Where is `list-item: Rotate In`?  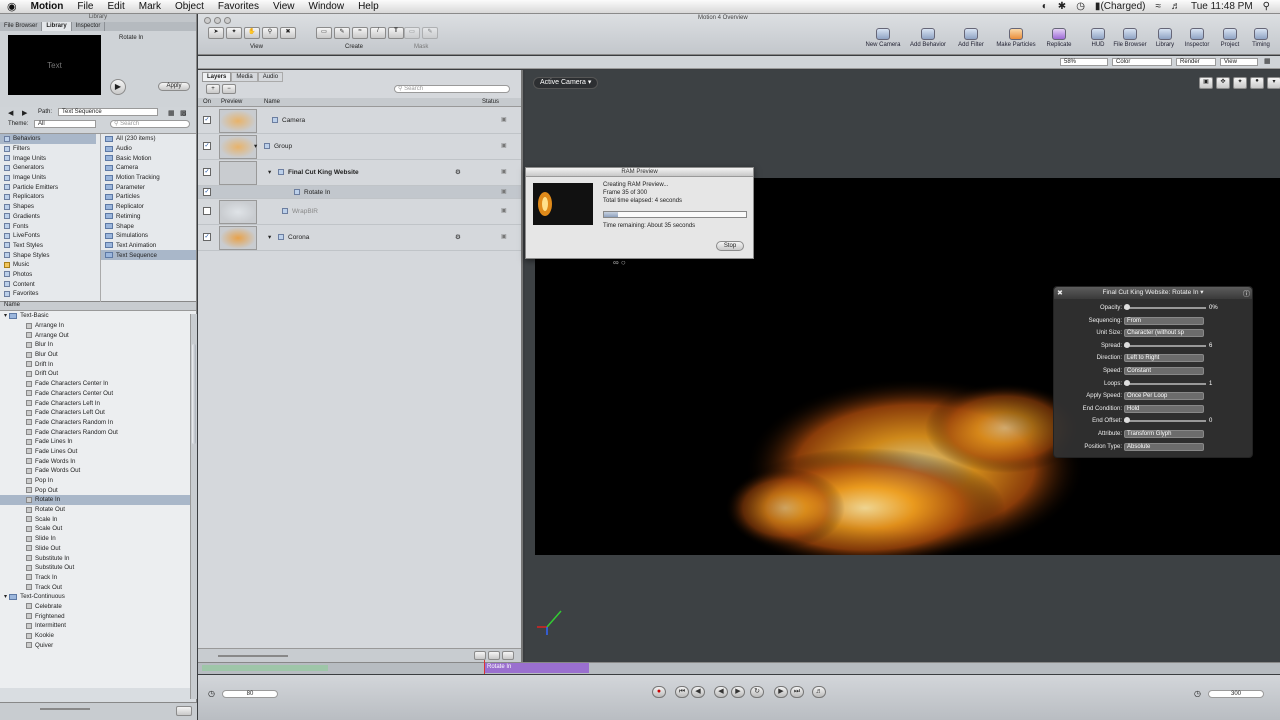 list-item: Rotate In is located at coordinates (98, 500).